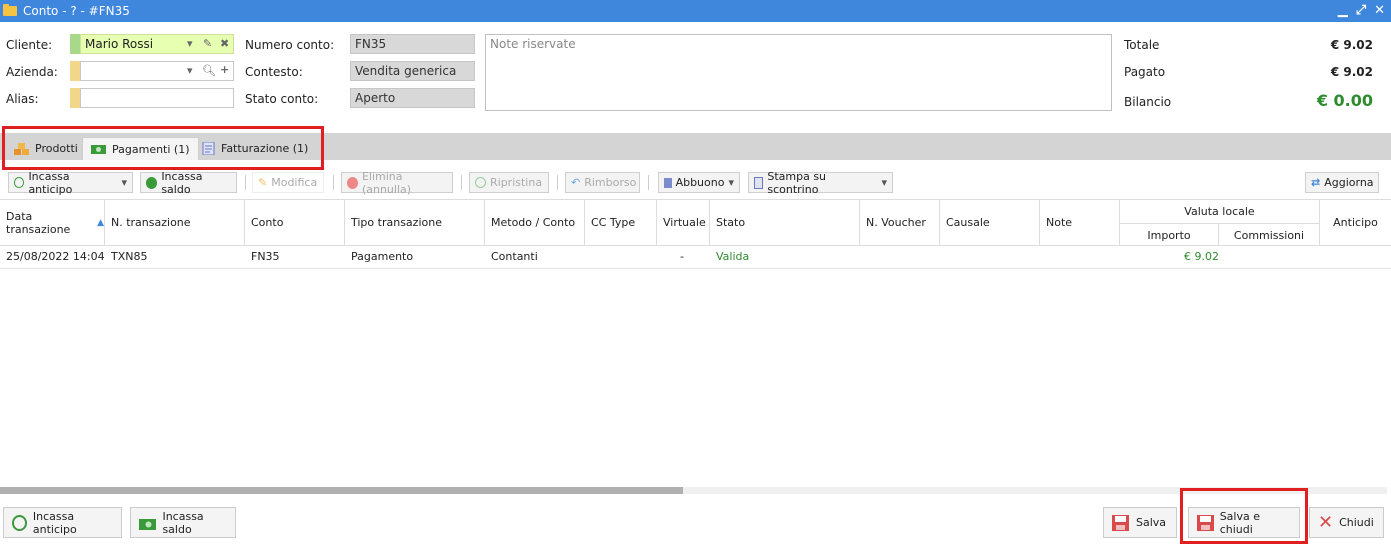 This screenshot has width=1391, height=544. I want to click on azienda-dropdown-icon: ▾, so click(190, 70).